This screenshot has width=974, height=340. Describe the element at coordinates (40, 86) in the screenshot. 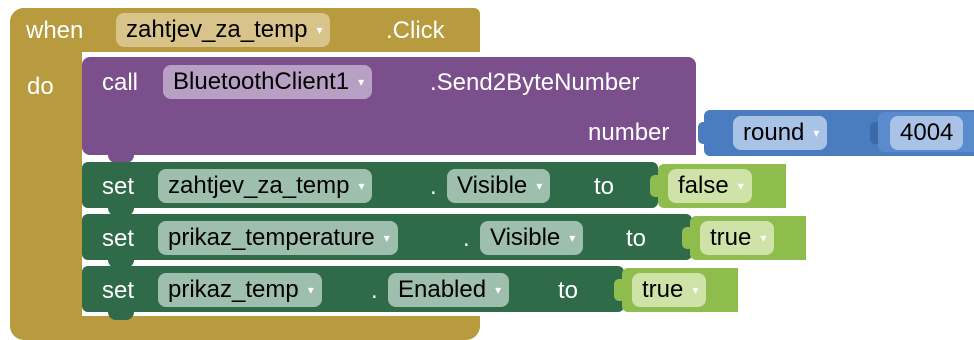

I see `do-keyword: do` at that location.